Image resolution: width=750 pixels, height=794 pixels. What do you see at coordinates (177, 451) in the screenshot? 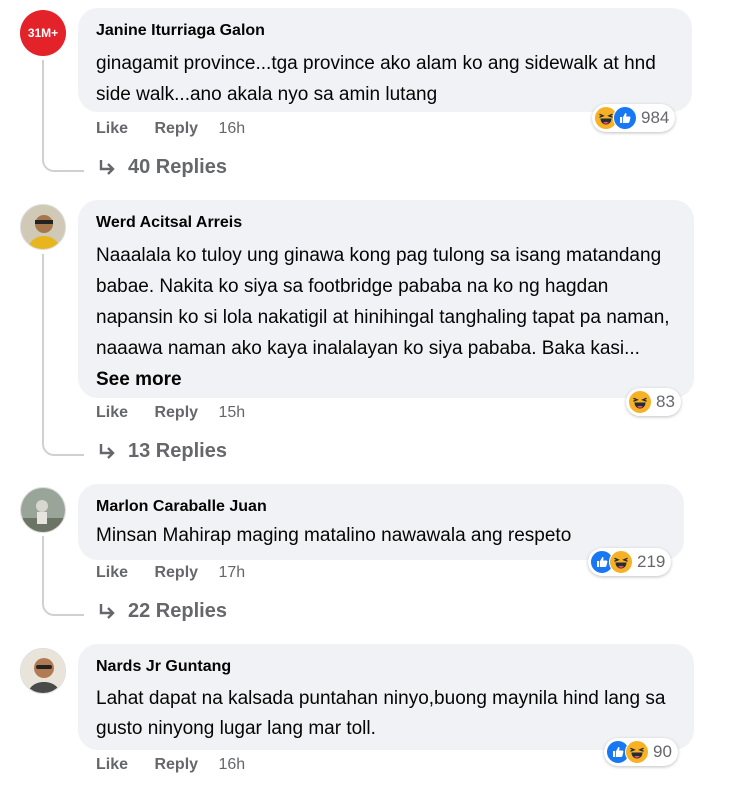
I see `replies-label: 13 Replies` at bounding box center [177, 451].